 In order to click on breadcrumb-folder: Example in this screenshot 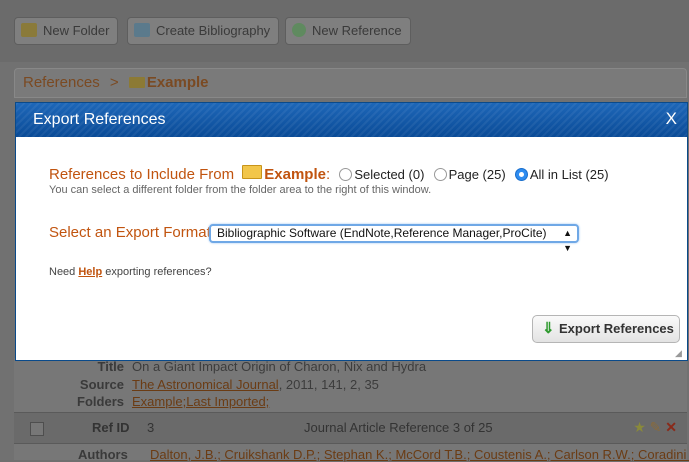, I will do `click(177, 82)`.